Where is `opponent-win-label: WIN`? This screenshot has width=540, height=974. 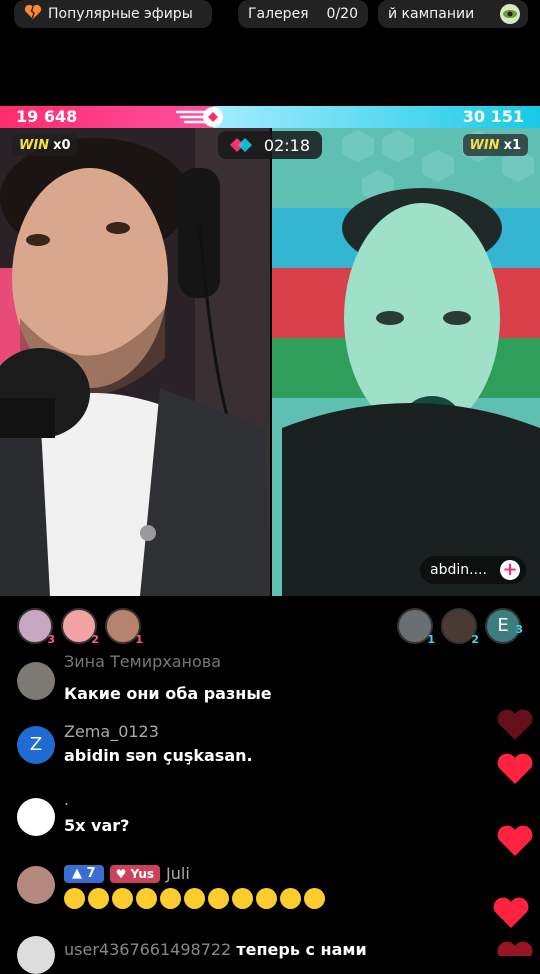 opponent-win-label: WIN is located at coordinates (484, 145).